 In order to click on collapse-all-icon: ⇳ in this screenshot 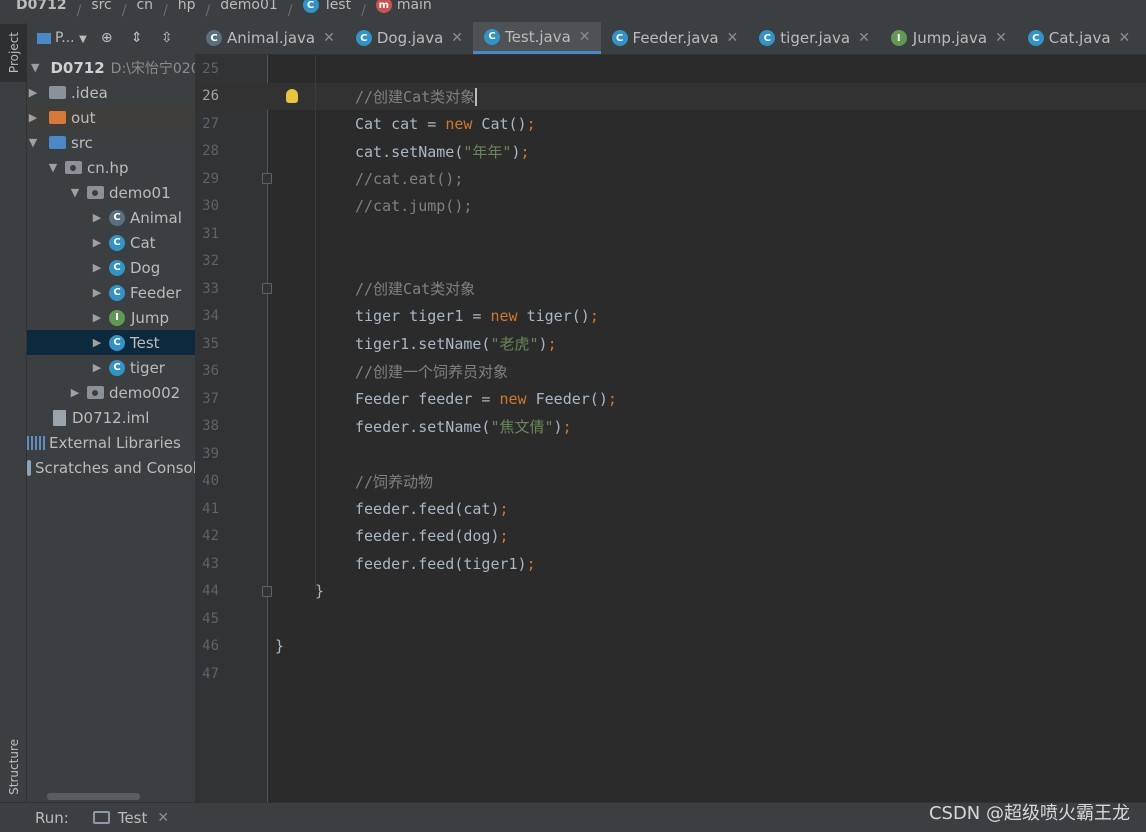, I will do `click(167, 38)`.